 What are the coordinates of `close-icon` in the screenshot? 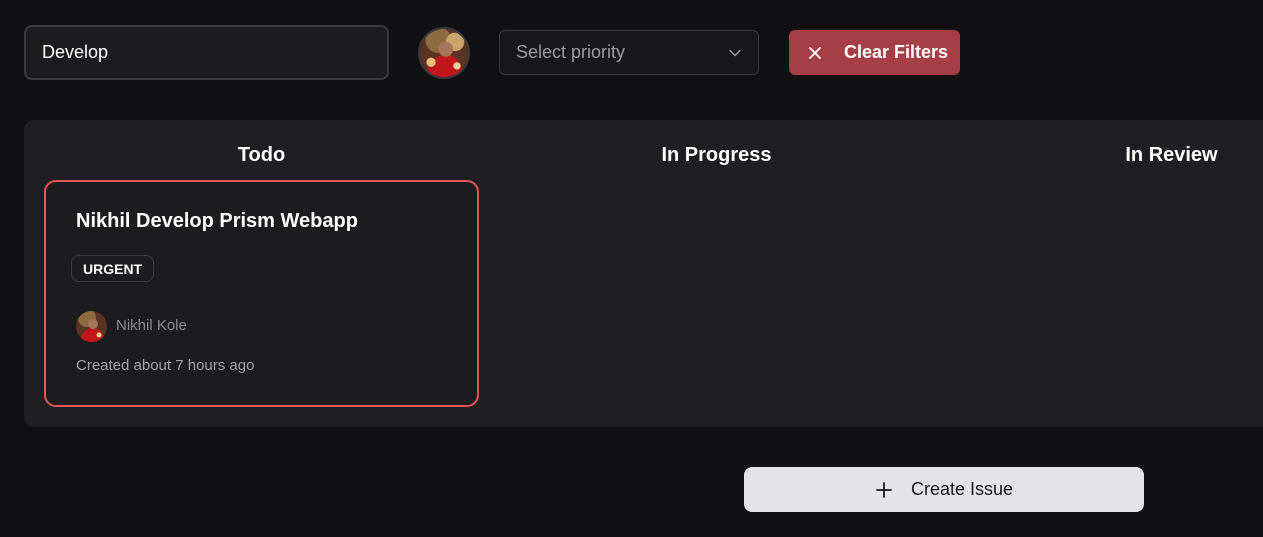 It's located at (815, 52).